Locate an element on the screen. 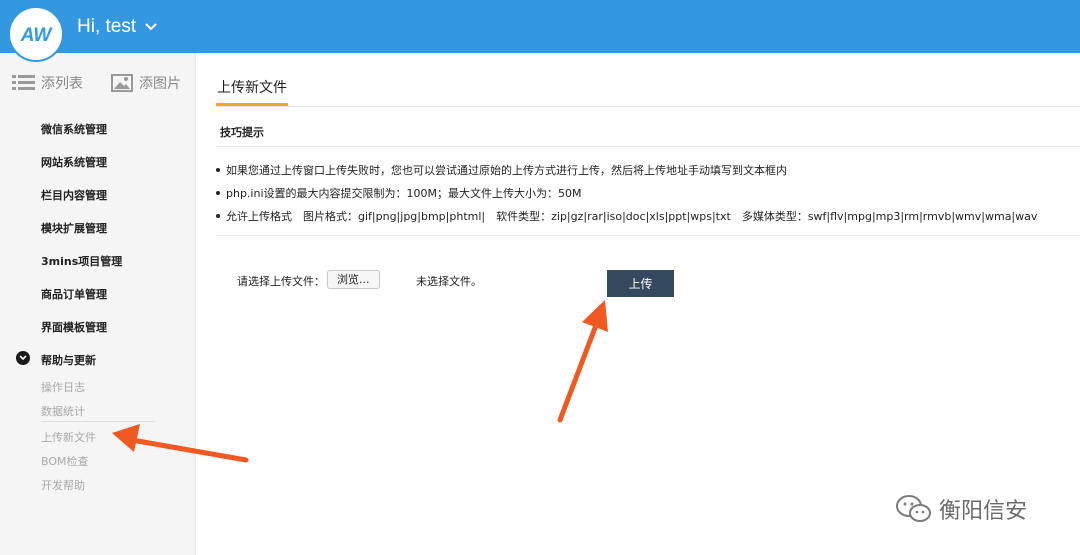 The width and height of the screenshot is (1080, 555). add-list-button: 添列表 is located at coordinates (47, 83).